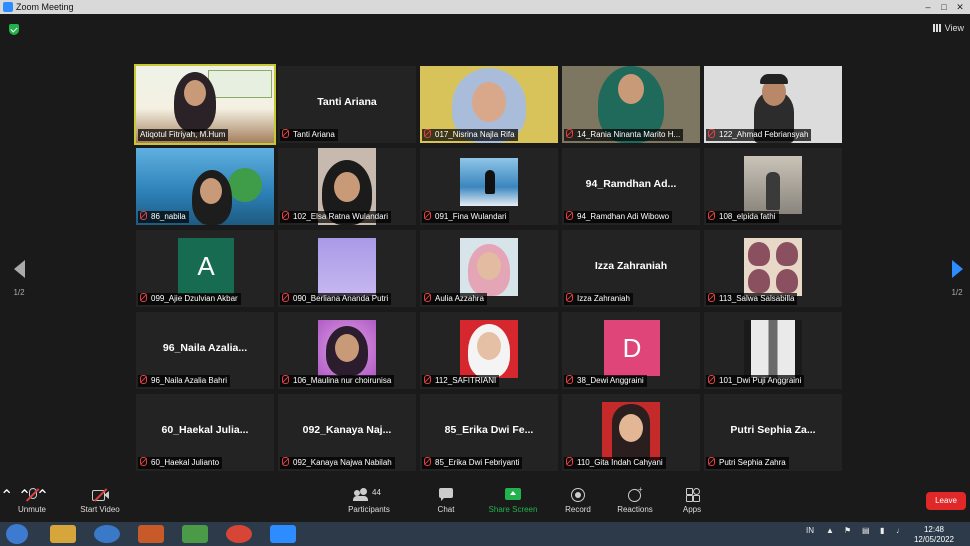 The width and height of the screenshot is (970, 546). What do you see at coordinates (6, 496) in the screenshot?
I see `audio-options-caret-icon: ⌃` at bounding box center [6, 496].